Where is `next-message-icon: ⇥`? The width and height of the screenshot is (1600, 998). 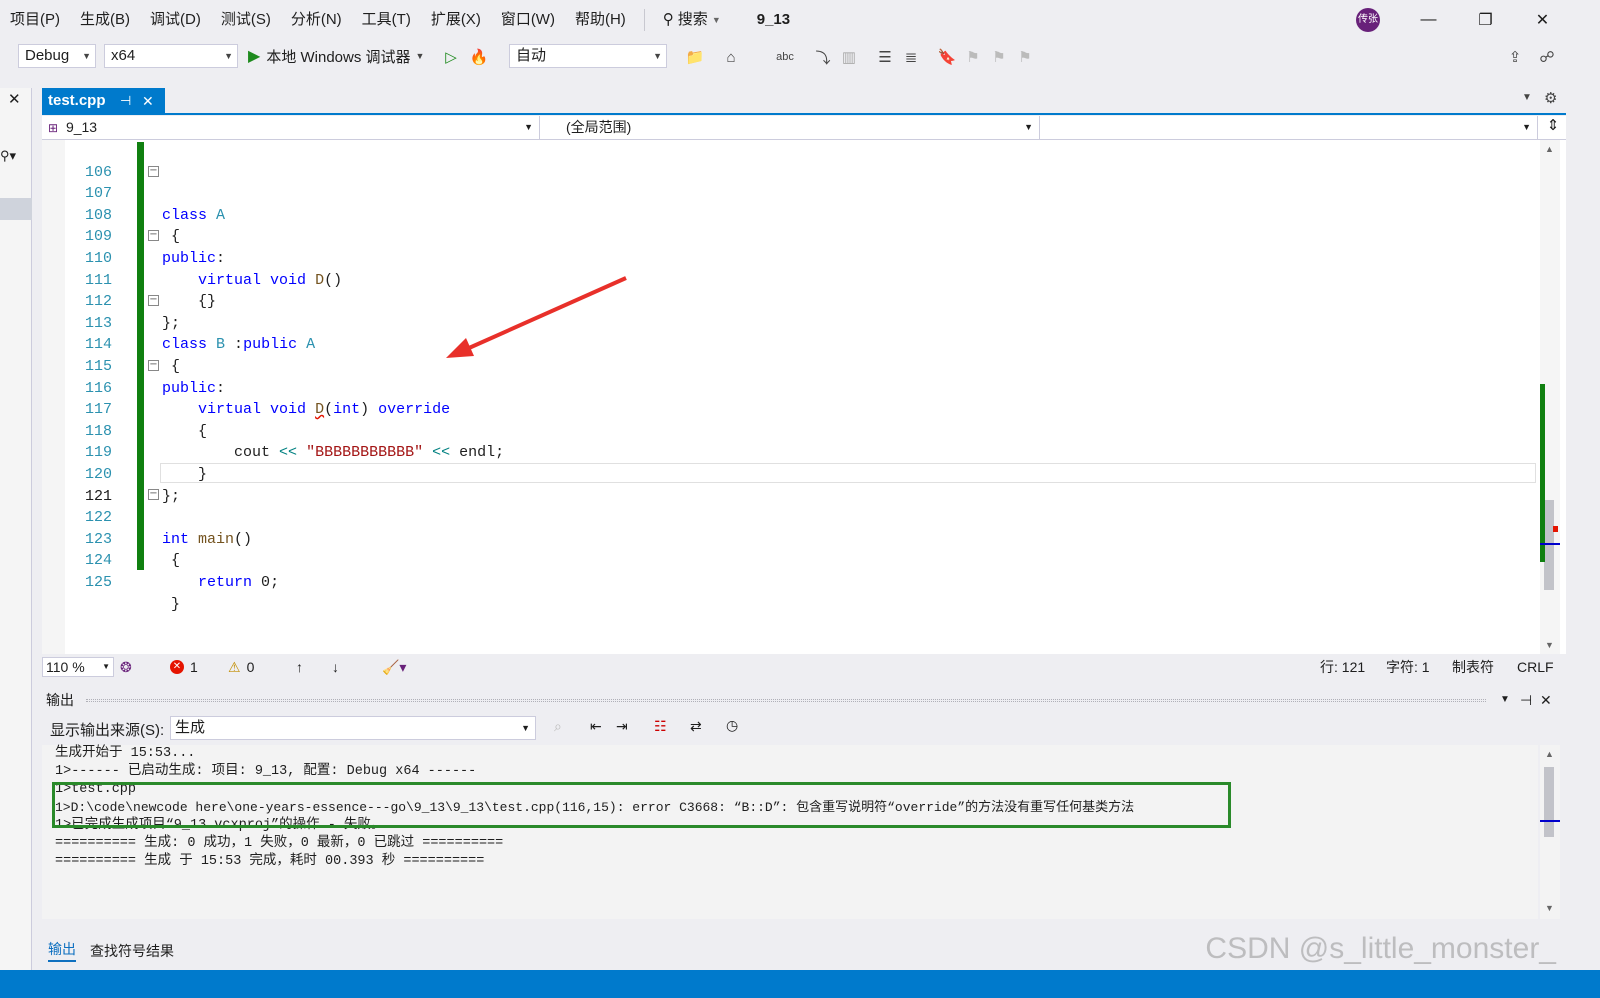
next-message-icon: ⇥ is located at coordinates (622, 726).